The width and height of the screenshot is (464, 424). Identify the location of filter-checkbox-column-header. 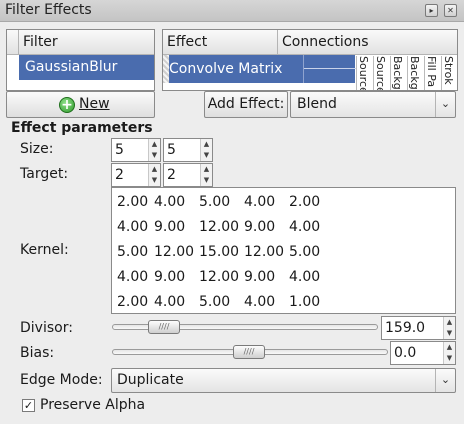
(13, 42).